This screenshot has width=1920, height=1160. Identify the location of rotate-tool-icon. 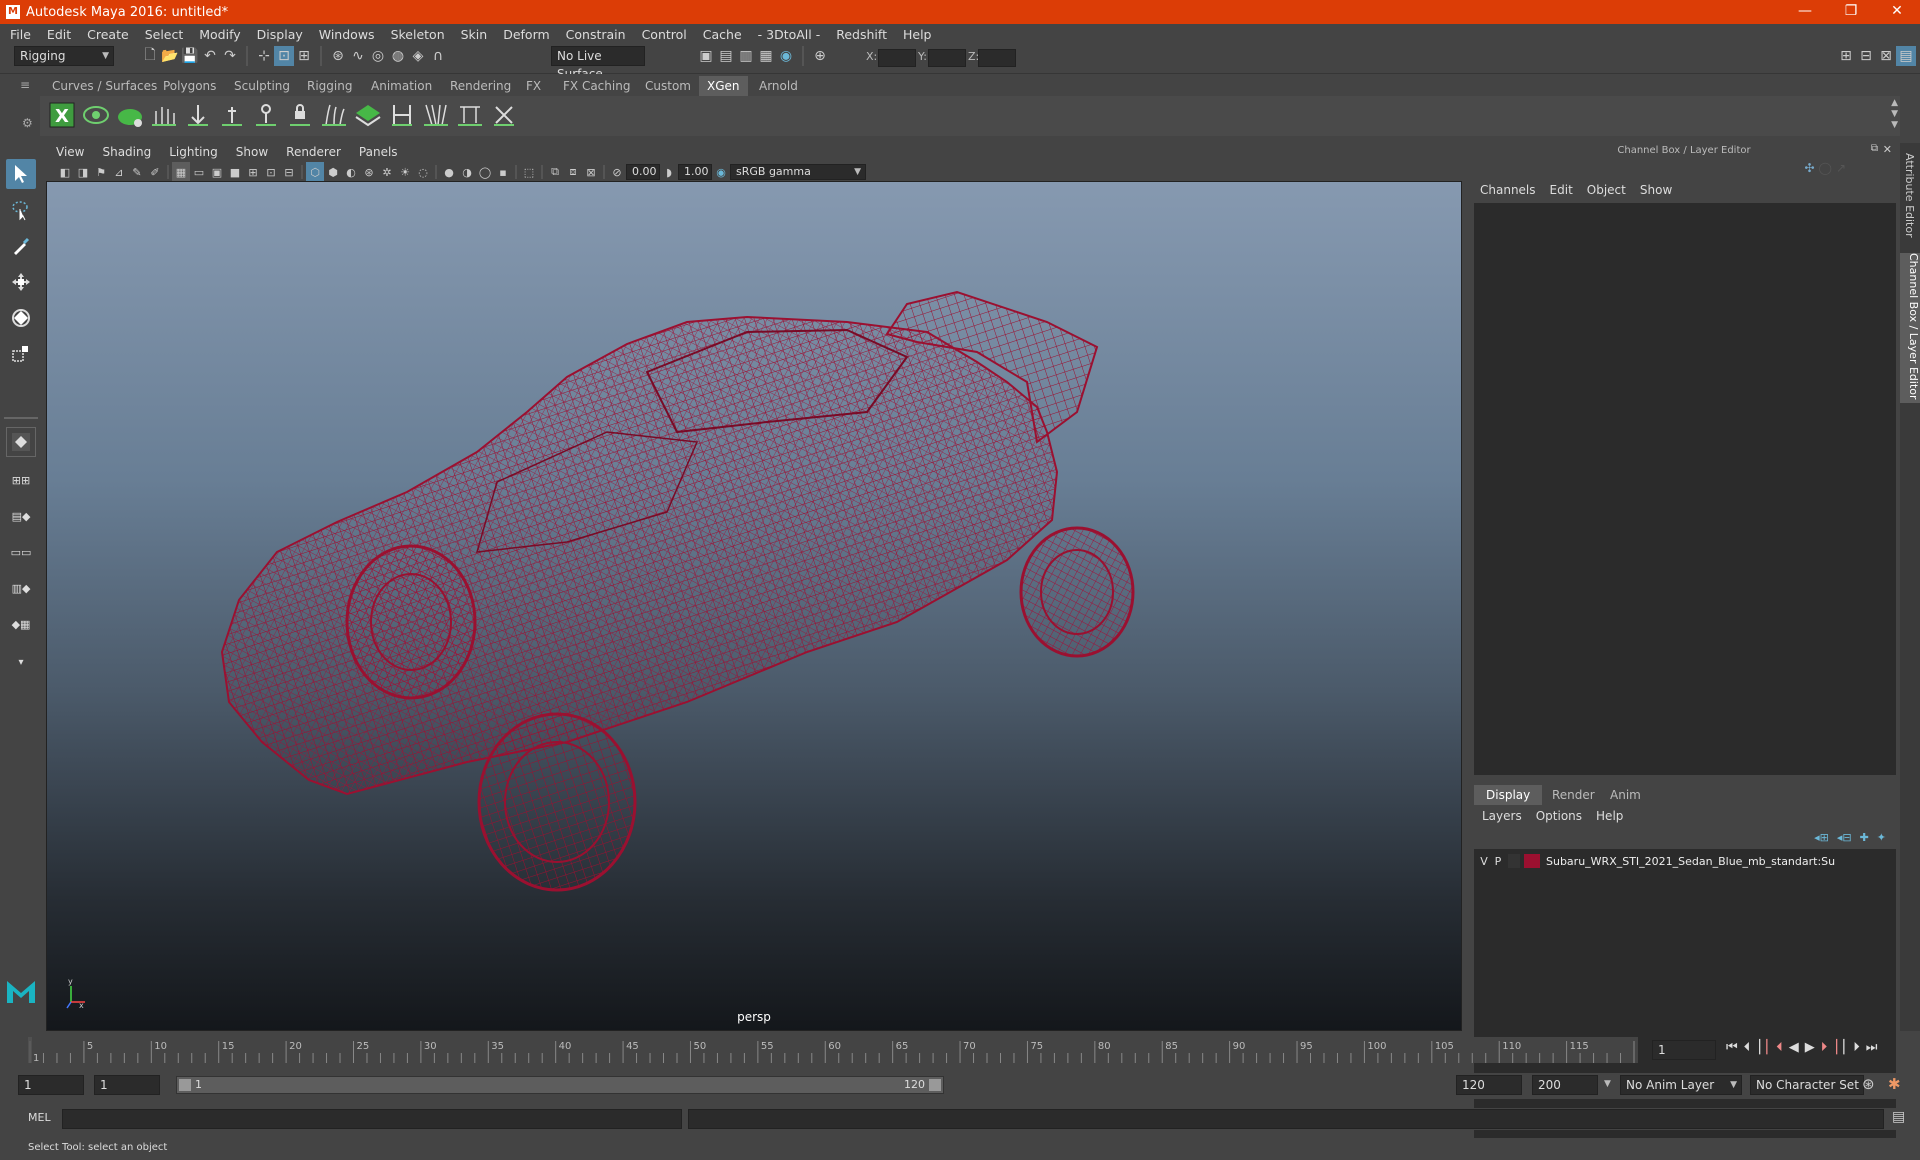
(21, 318).